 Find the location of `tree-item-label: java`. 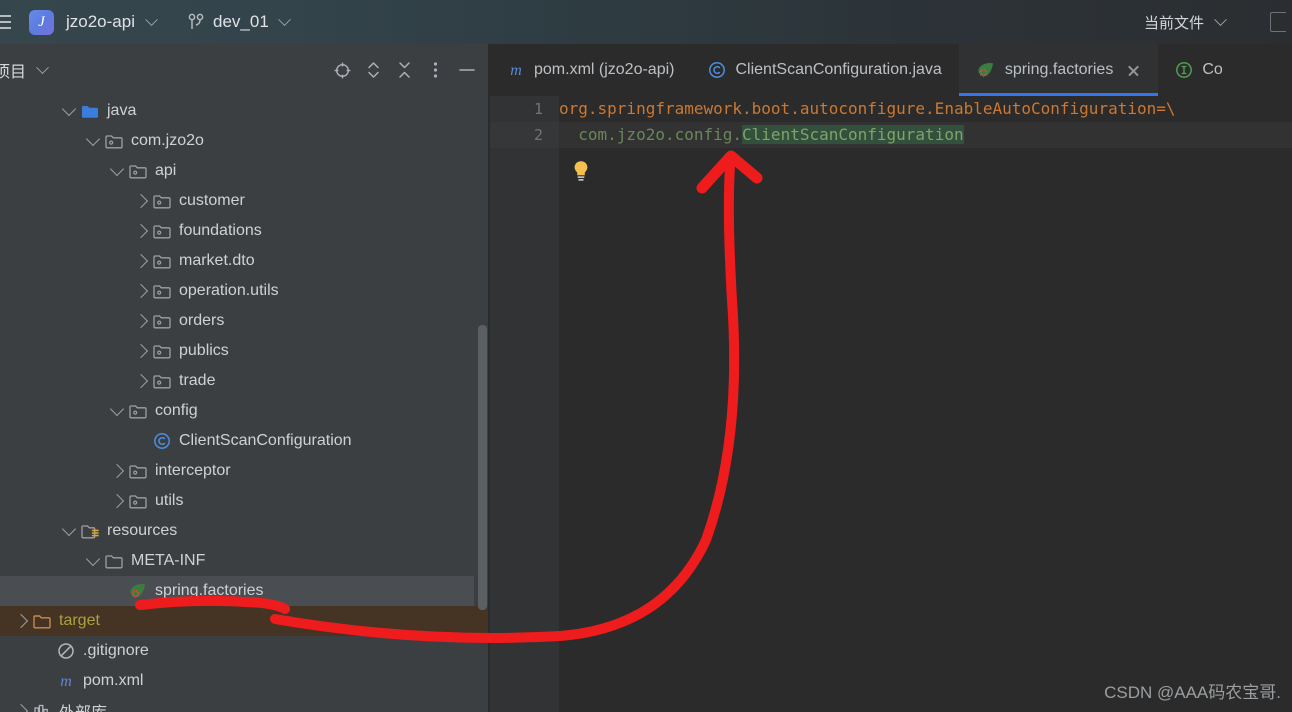

tree-item-label: java is located at coordinates (122, 110).